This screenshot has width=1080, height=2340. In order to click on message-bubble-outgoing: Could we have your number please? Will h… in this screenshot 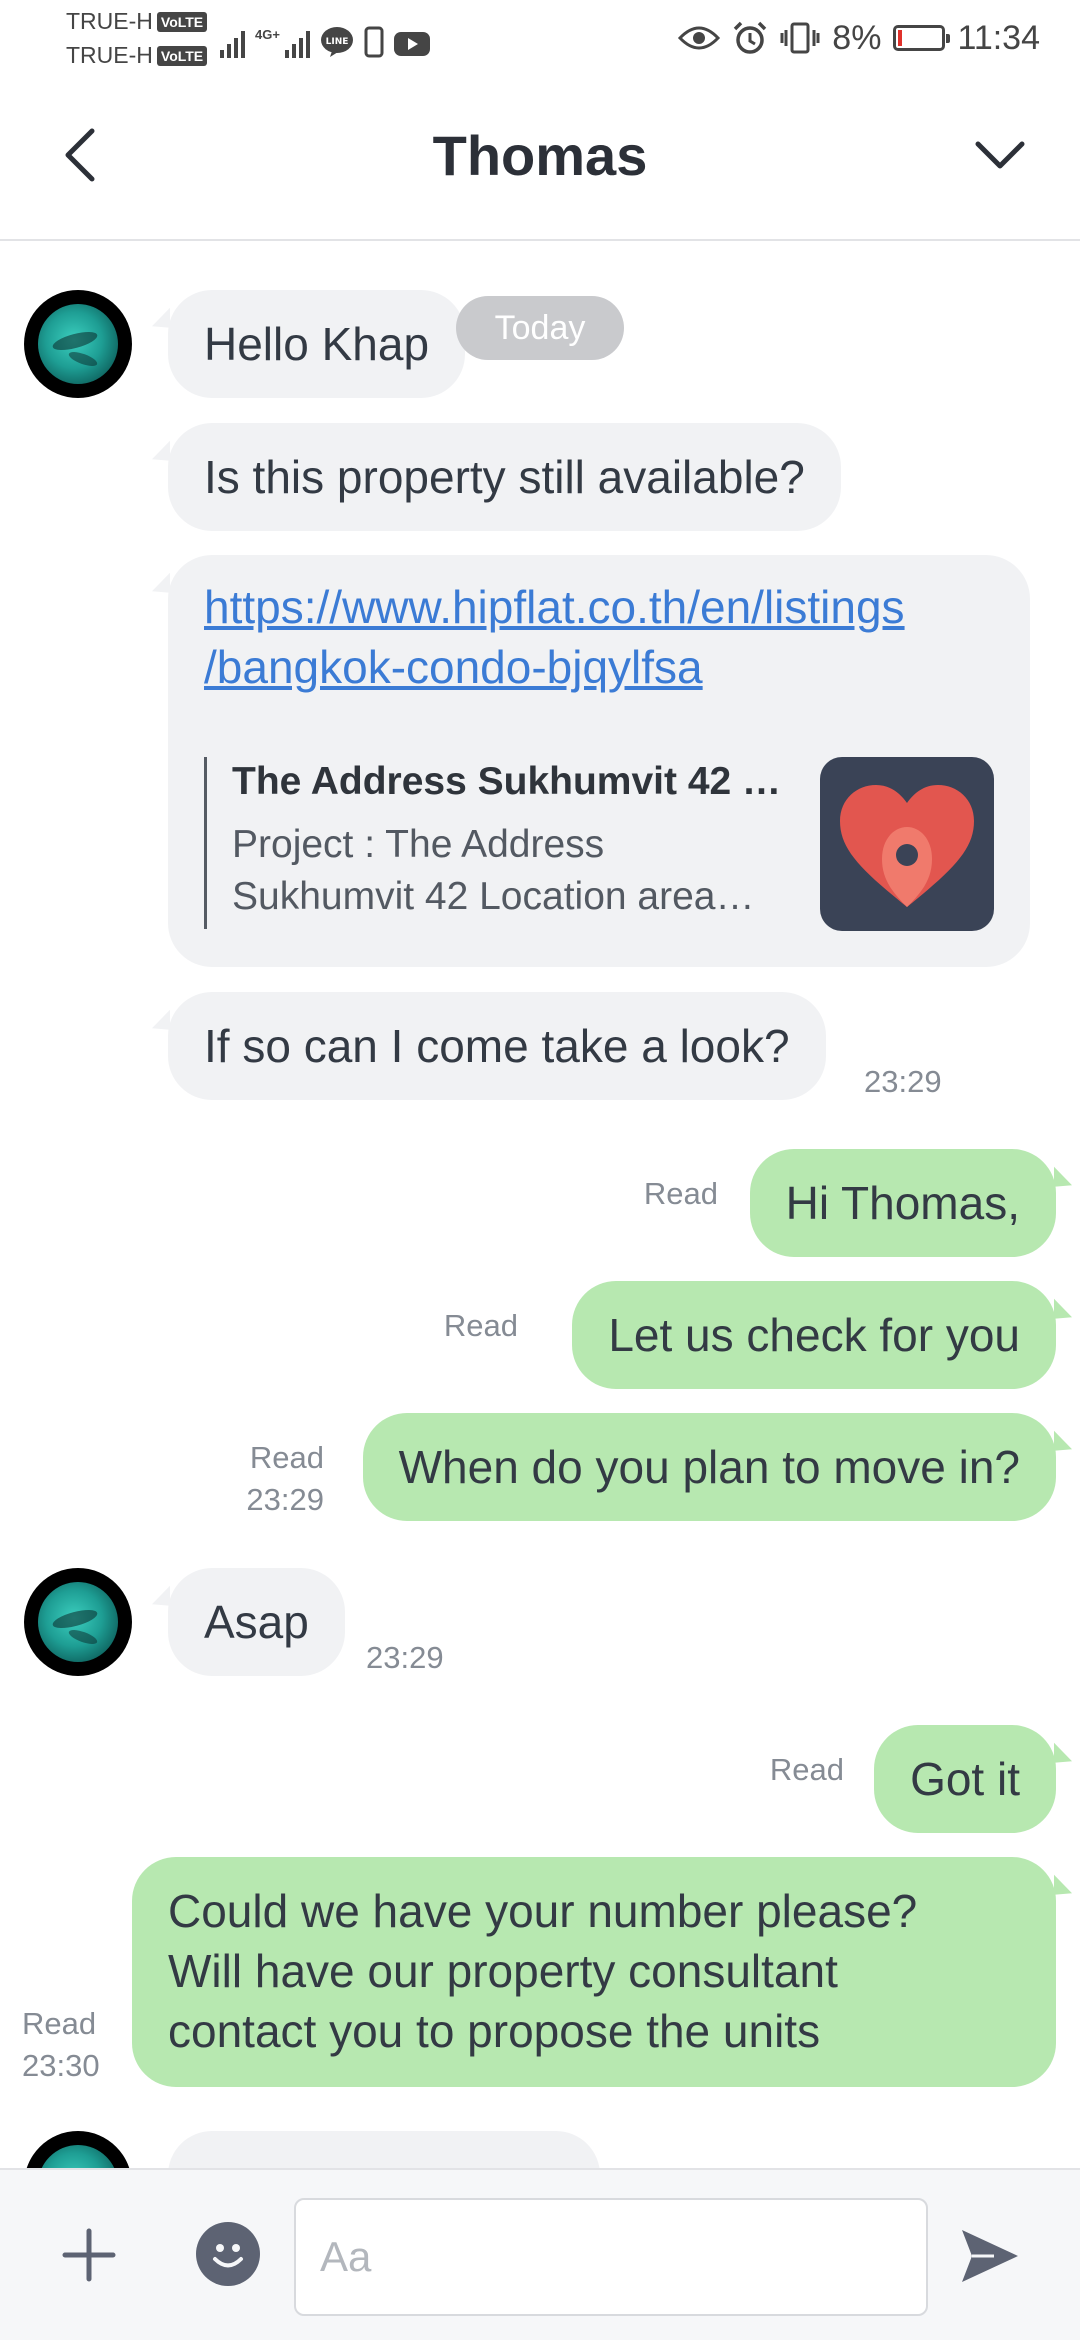, I will do `click(594, 1972)`.